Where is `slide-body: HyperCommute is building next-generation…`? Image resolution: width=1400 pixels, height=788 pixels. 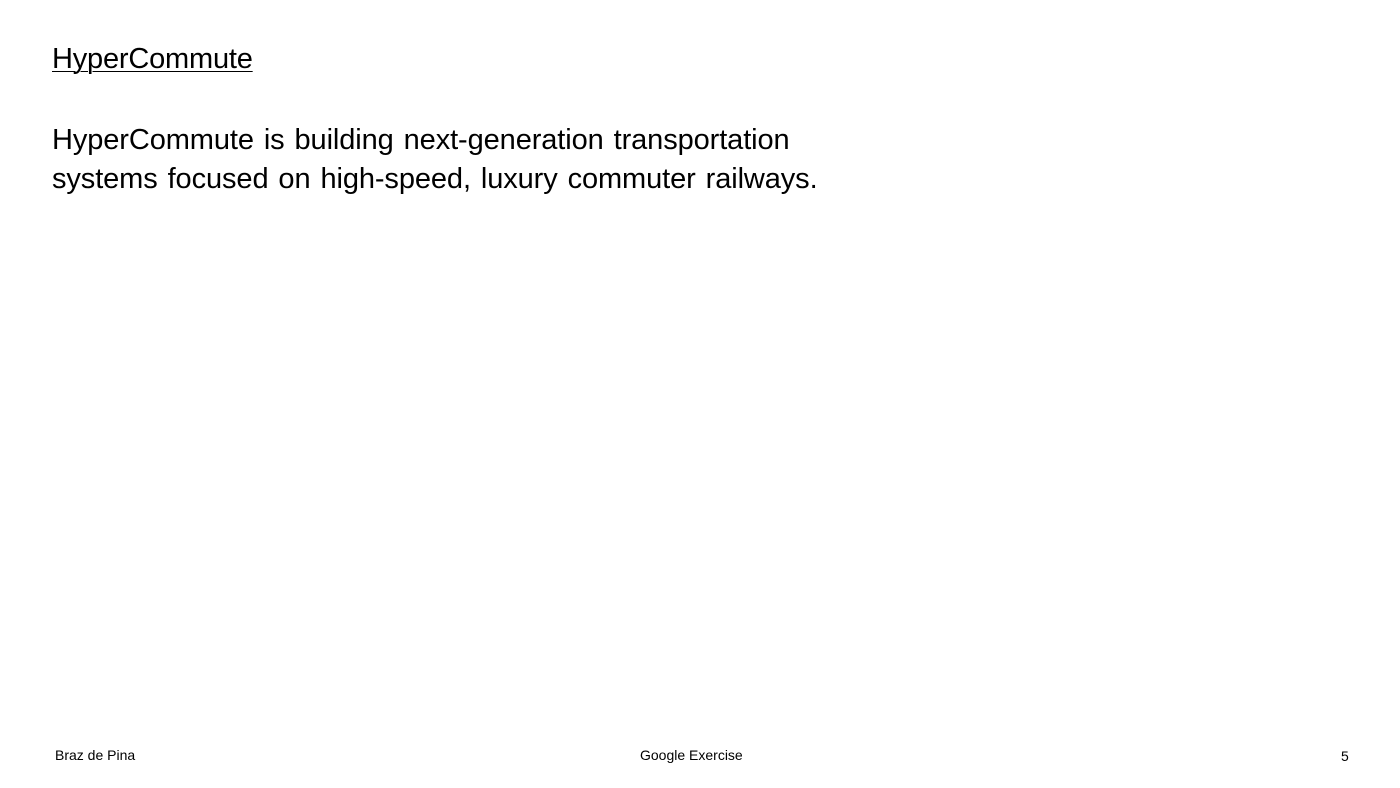 slide-body: HyperCommute is building next-generation… is located at coordinates (435, 160).